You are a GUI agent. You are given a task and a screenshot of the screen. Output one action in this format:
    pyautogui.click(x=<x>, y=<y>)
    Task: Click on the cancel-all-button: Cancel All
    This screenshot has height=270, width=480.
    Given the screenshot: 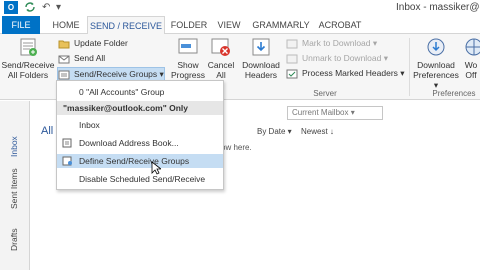 What is the action you would take?
    pyautogui.click(x=221, y=58)
    